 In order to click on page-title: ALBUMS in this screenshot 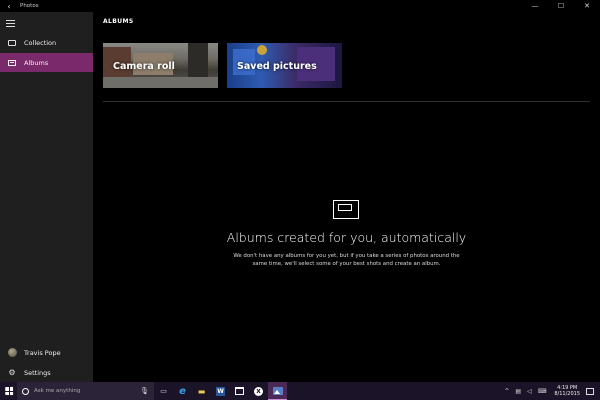, I will do `click(118, 21)`.